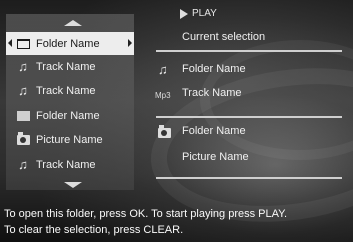 This screenshot has width=353, height=242. I want to click on selected-folder-name: Folder Name, so click(214, 69).